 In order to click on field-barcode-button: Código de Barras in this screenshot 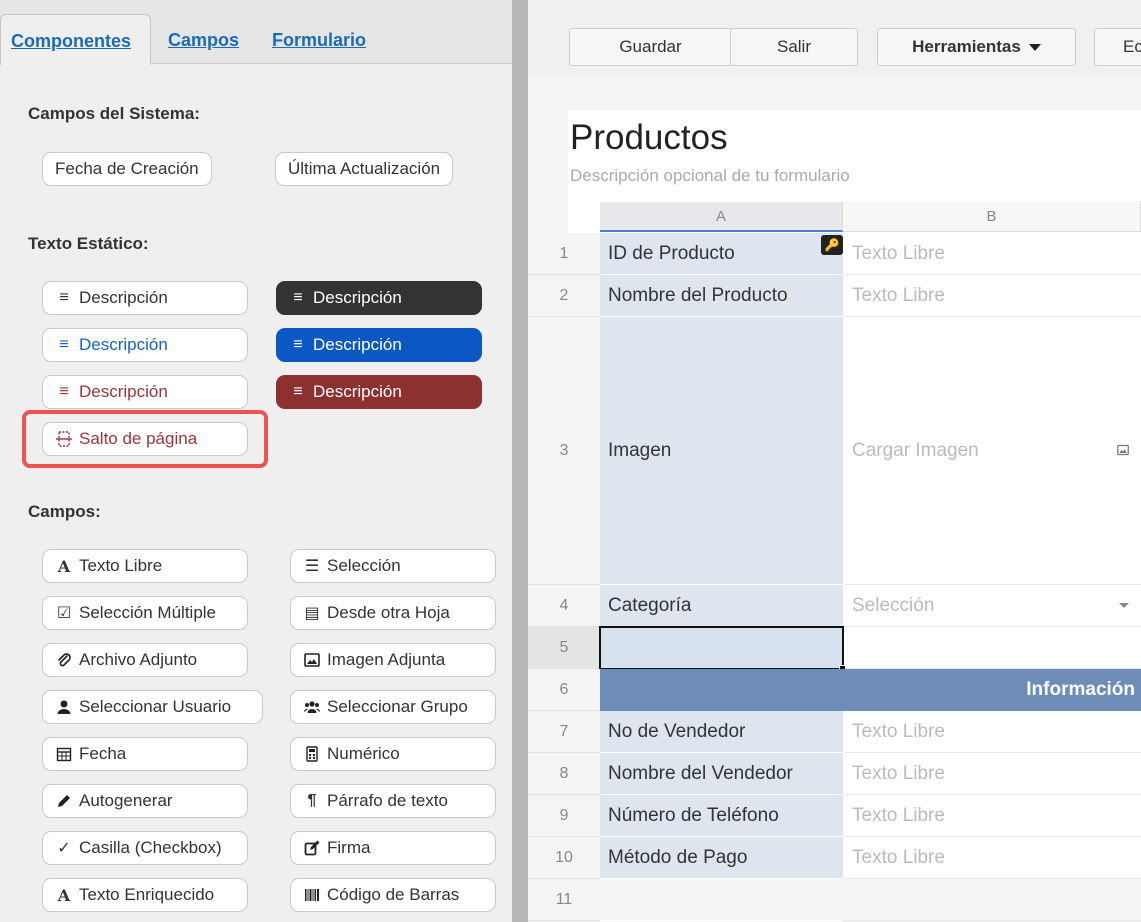, I will do `click(393, 895)`.